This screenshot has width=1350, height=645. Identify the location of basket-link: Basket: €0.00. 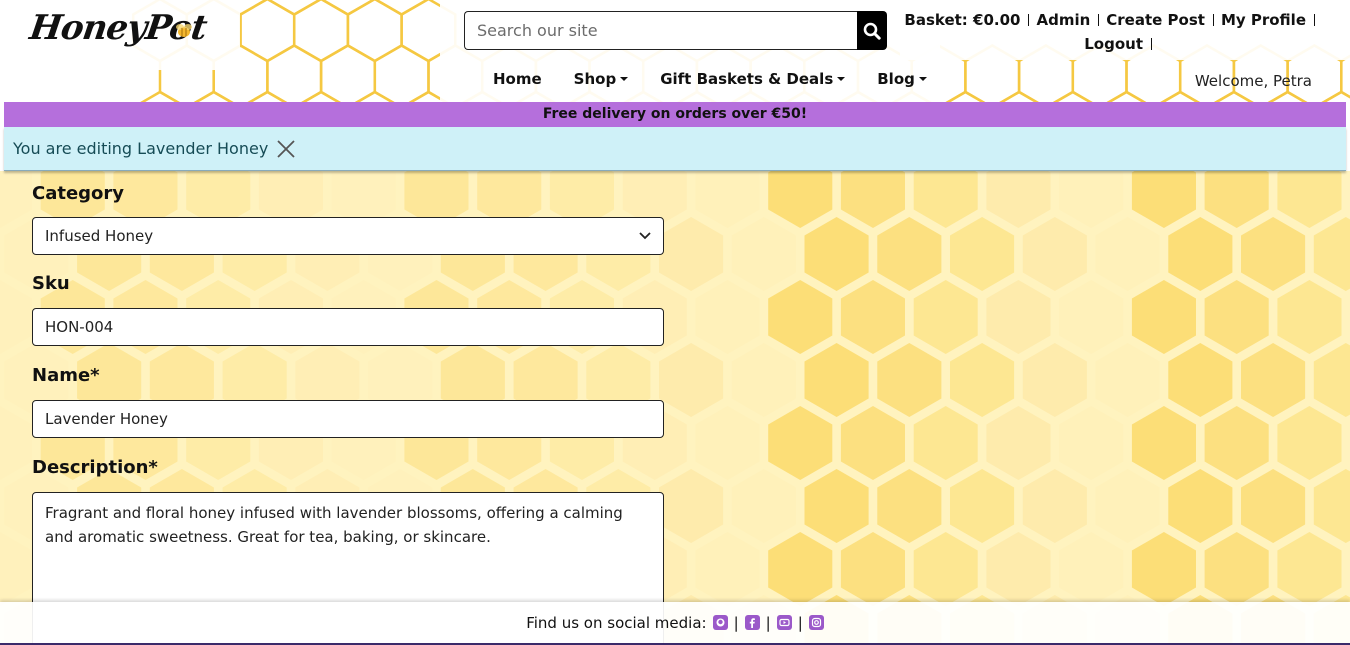
(962, 20).